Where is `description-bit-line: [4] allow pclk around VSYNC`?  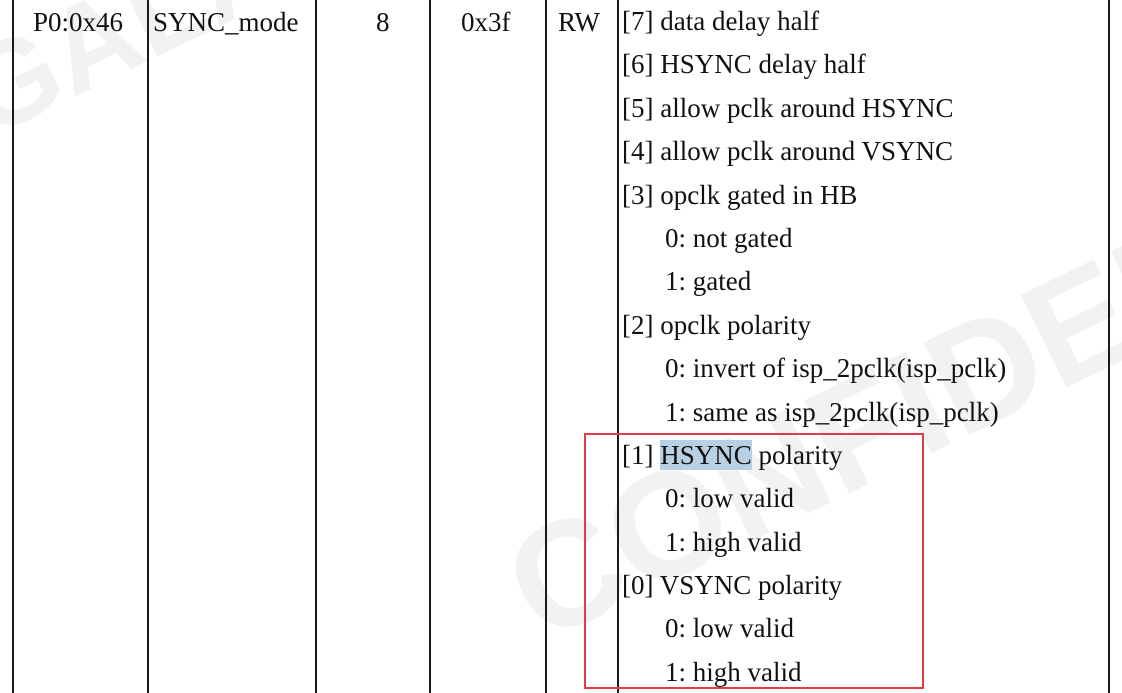
description-bit-line: [4] allow pclk around VSYNC is located at coordinates (787, 151).